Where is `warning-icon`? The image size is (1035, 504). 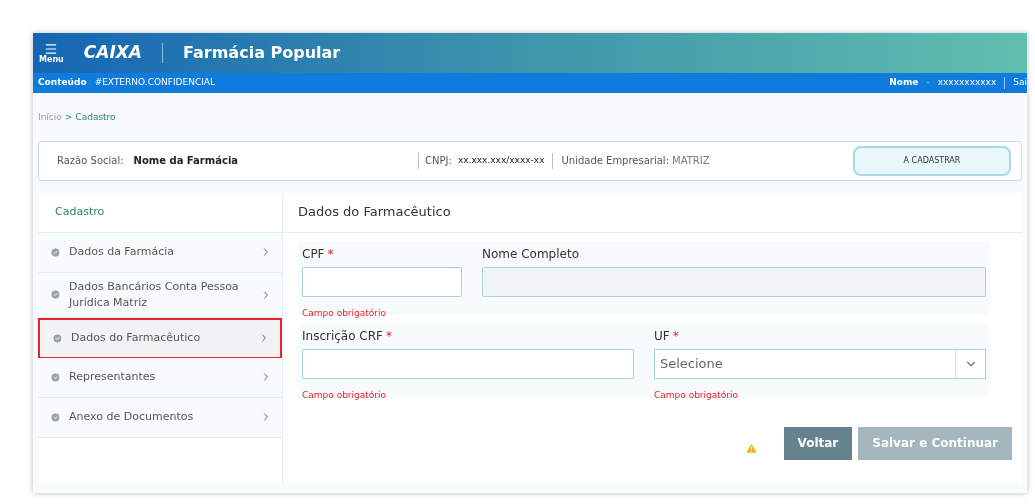 warning-icon is located at coordinates (751, 448).